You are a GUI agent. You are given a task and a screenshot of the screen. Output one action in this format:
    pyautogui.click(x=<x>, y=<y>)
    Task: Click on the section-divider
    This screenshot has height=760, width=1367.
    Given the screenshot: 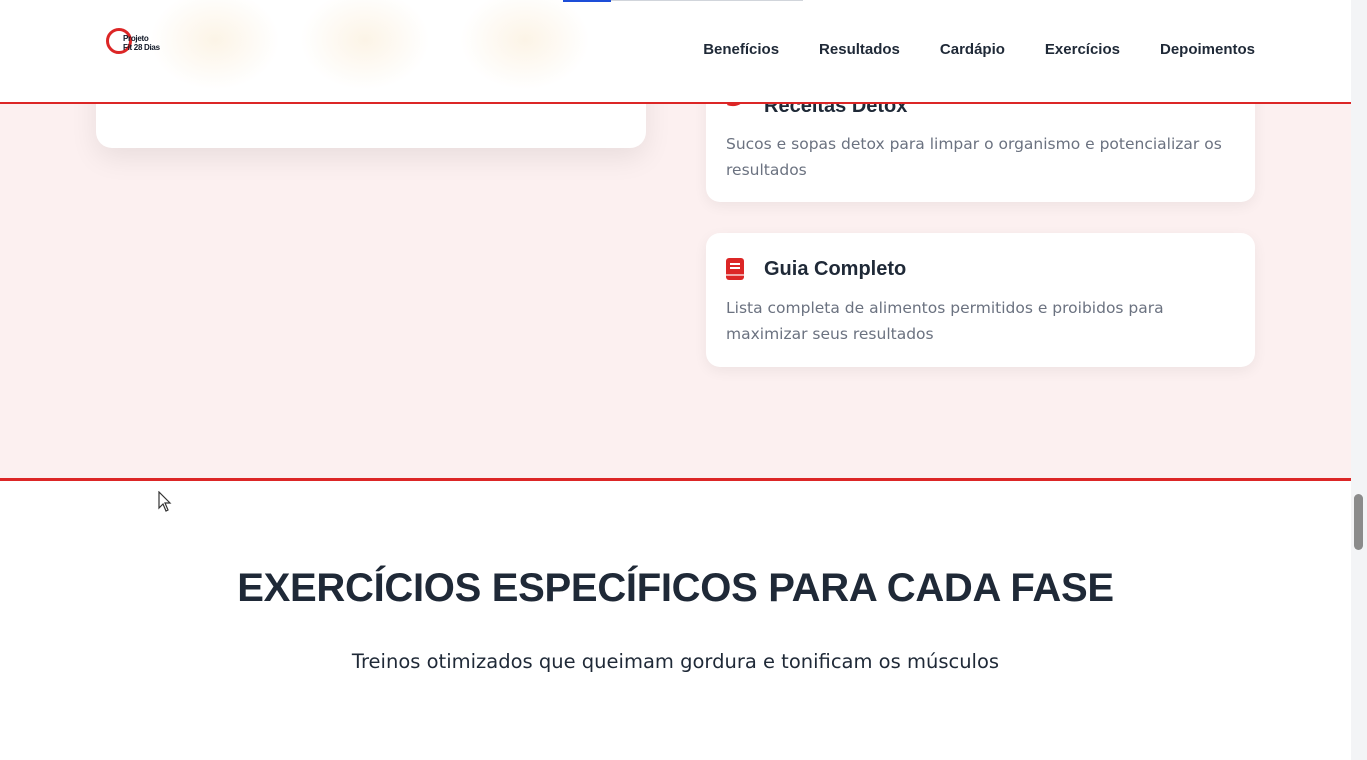 What is the action you would take?
    pyautogui.click(x=675, y=479)
    